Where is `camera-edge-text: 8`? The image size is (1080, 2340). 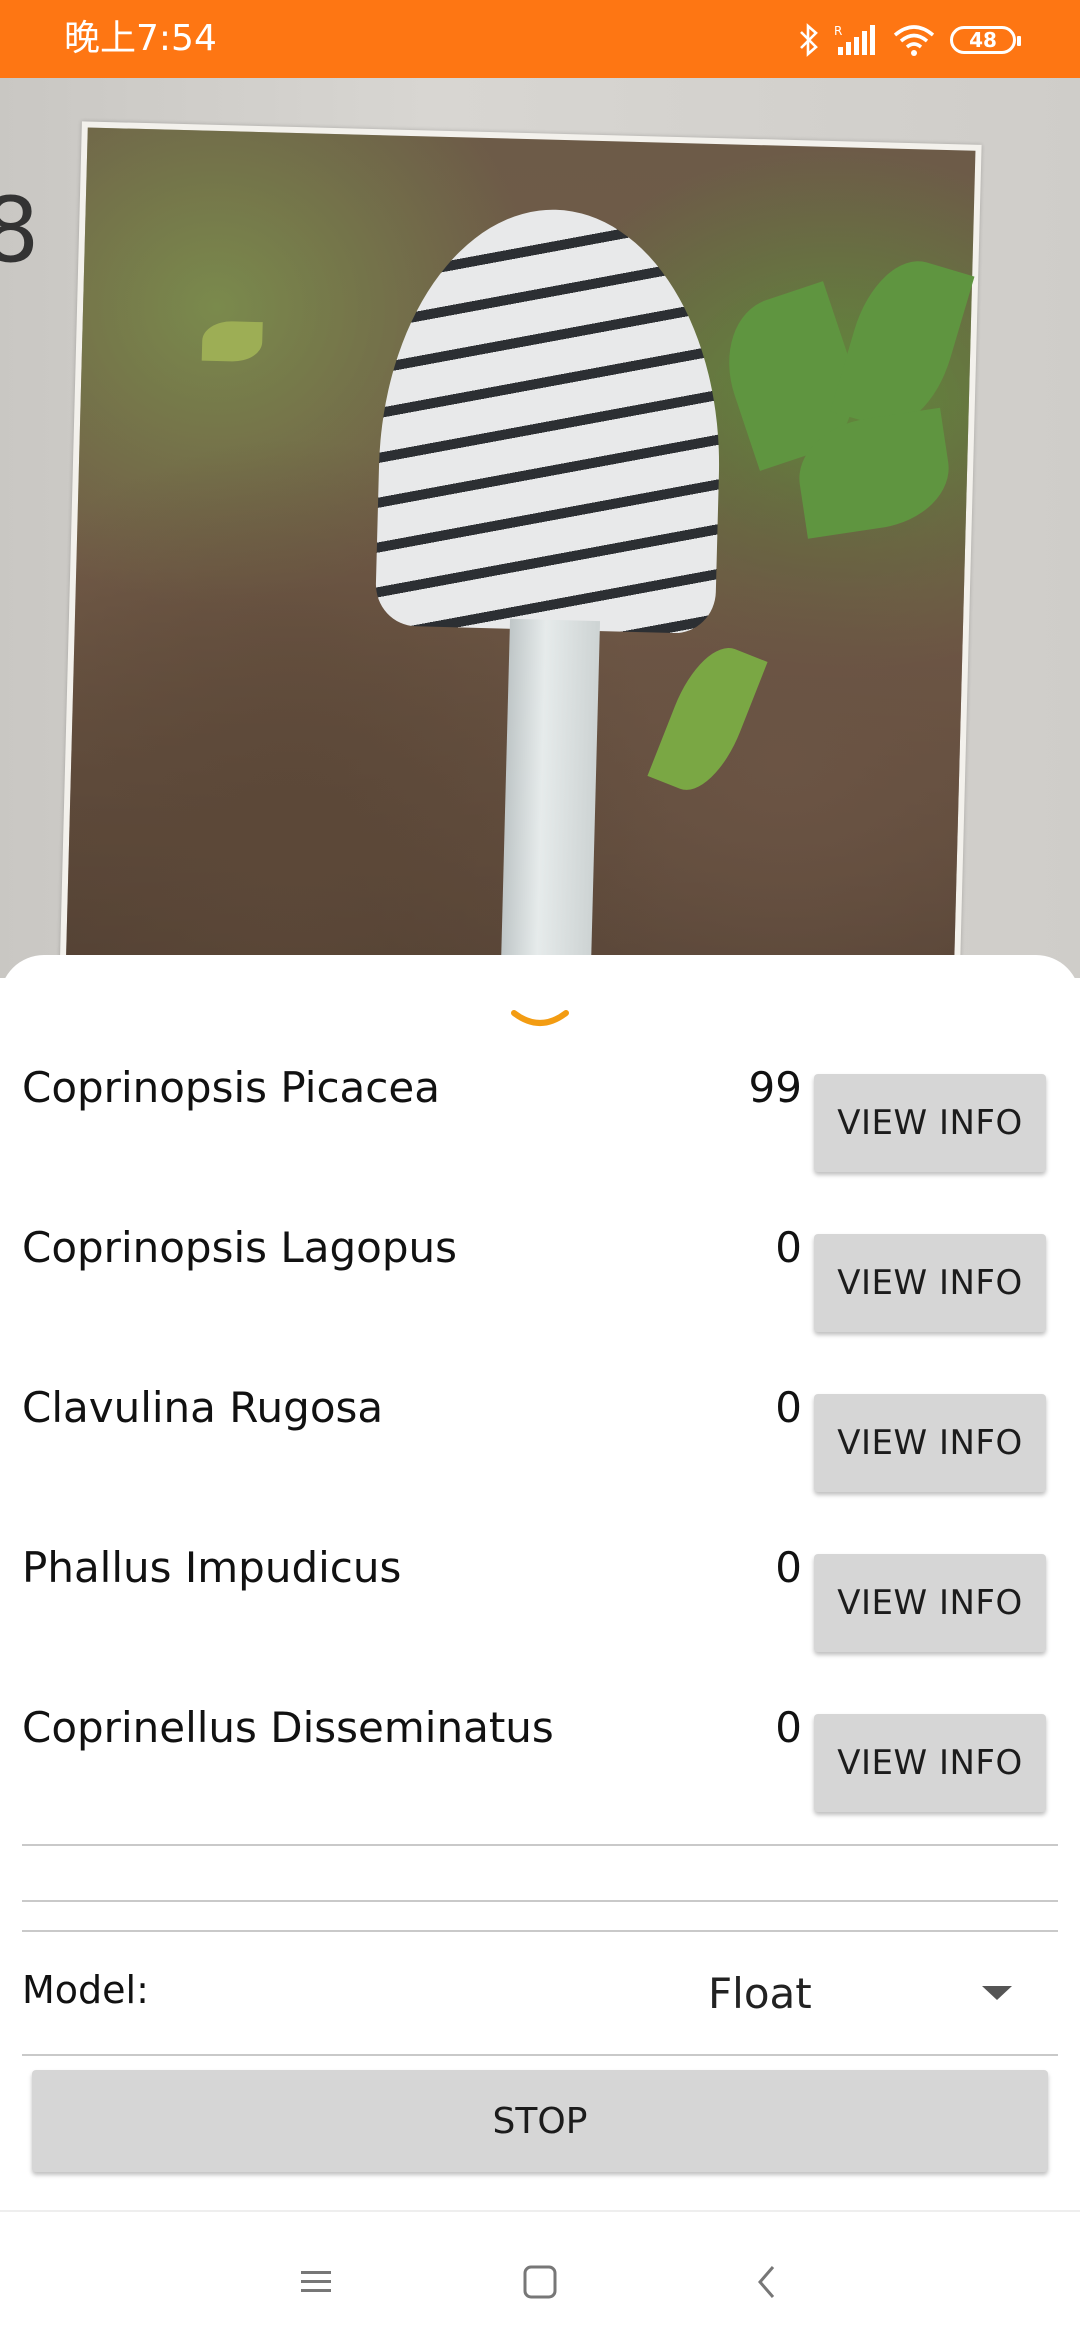
camera-edge-text: 8 is located at coordinates (20, 230).